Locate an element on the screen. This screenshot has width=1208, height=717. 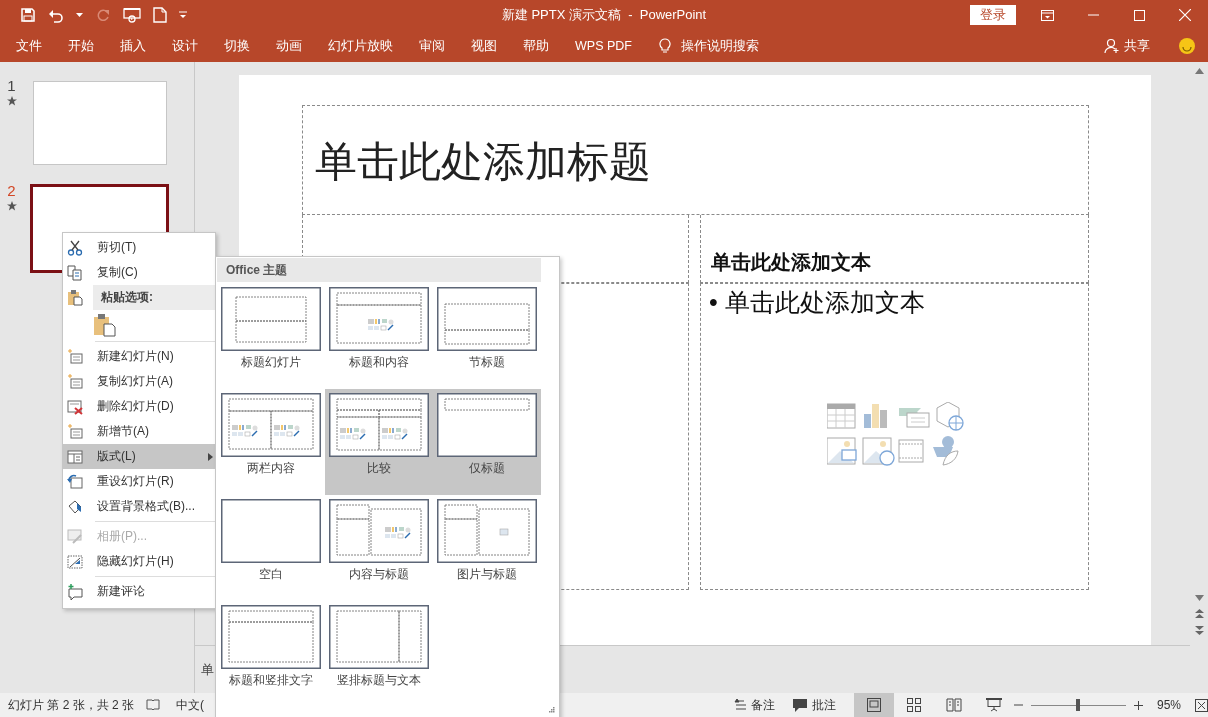
resize-grip-icon is located at coordinates (552, 710).